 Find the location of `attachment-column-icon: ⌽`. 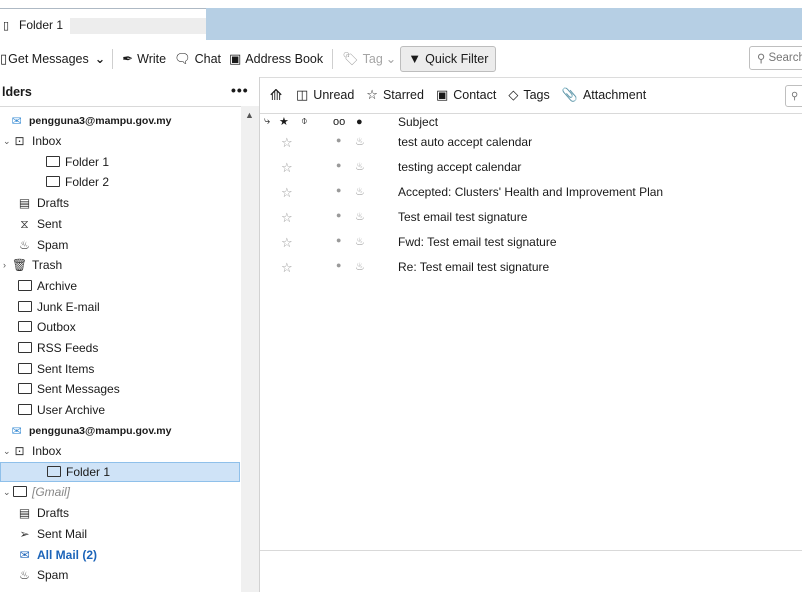

attachment-column-icon: ⌽ is located at coordinates (304, 121).